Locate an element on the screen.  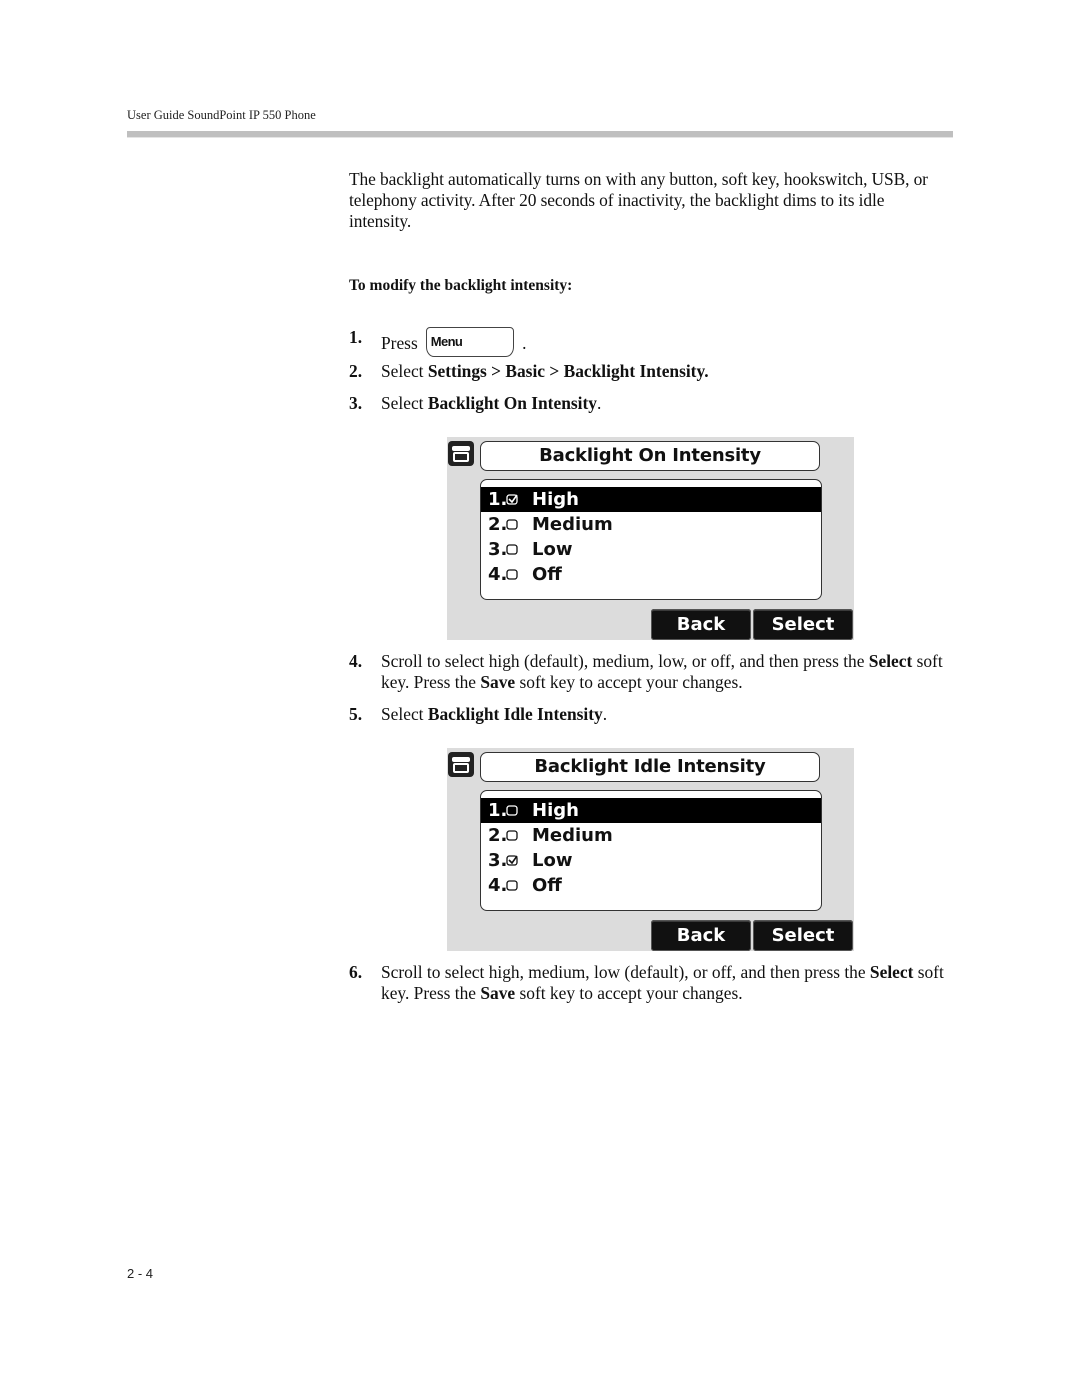
header-rule is located at coordinates (540, 134).